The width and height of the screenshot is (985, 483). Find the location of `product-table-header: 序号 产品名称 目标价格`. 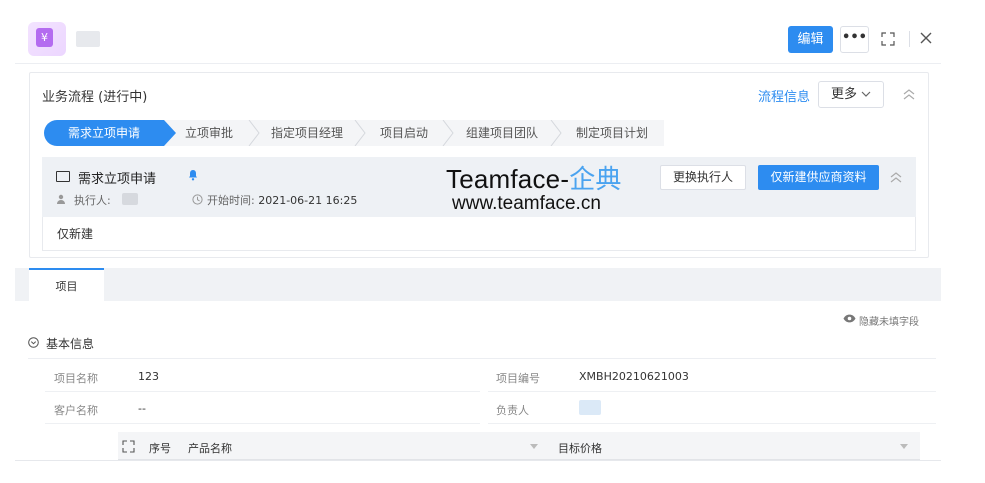

product-table-header: 序号 产品名称 目标价格 is located at coordinates (519, 446).